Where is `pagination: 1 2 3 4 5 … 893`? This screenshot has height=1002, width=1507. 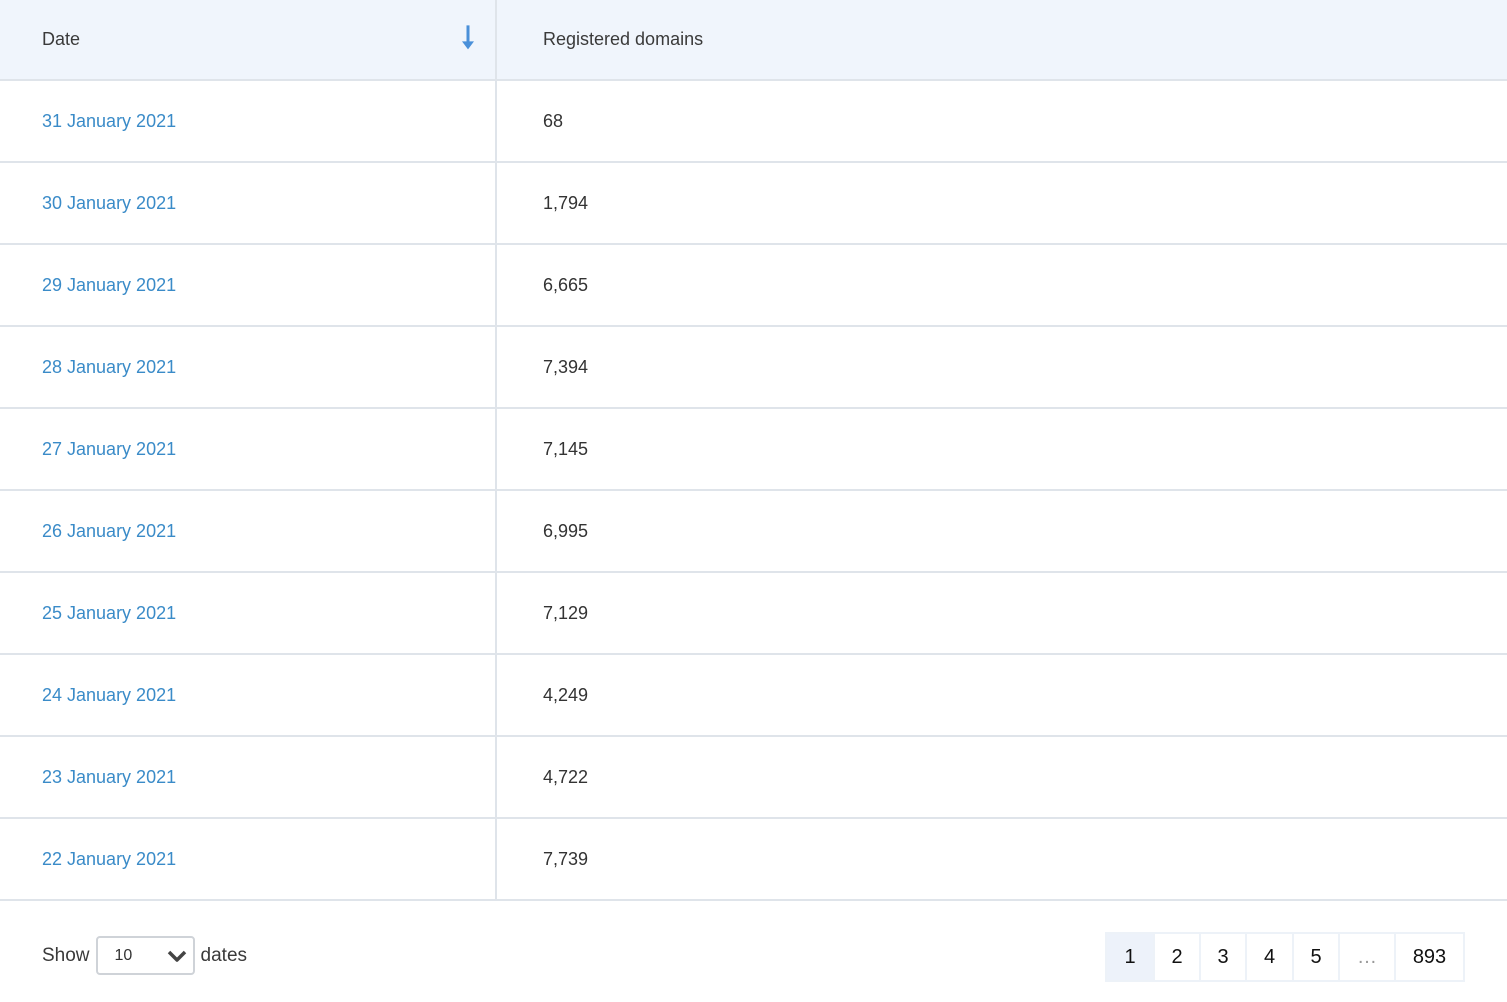 pagination: 1 2 3 4 5 … 893 is located at coordinates (1285, 957).